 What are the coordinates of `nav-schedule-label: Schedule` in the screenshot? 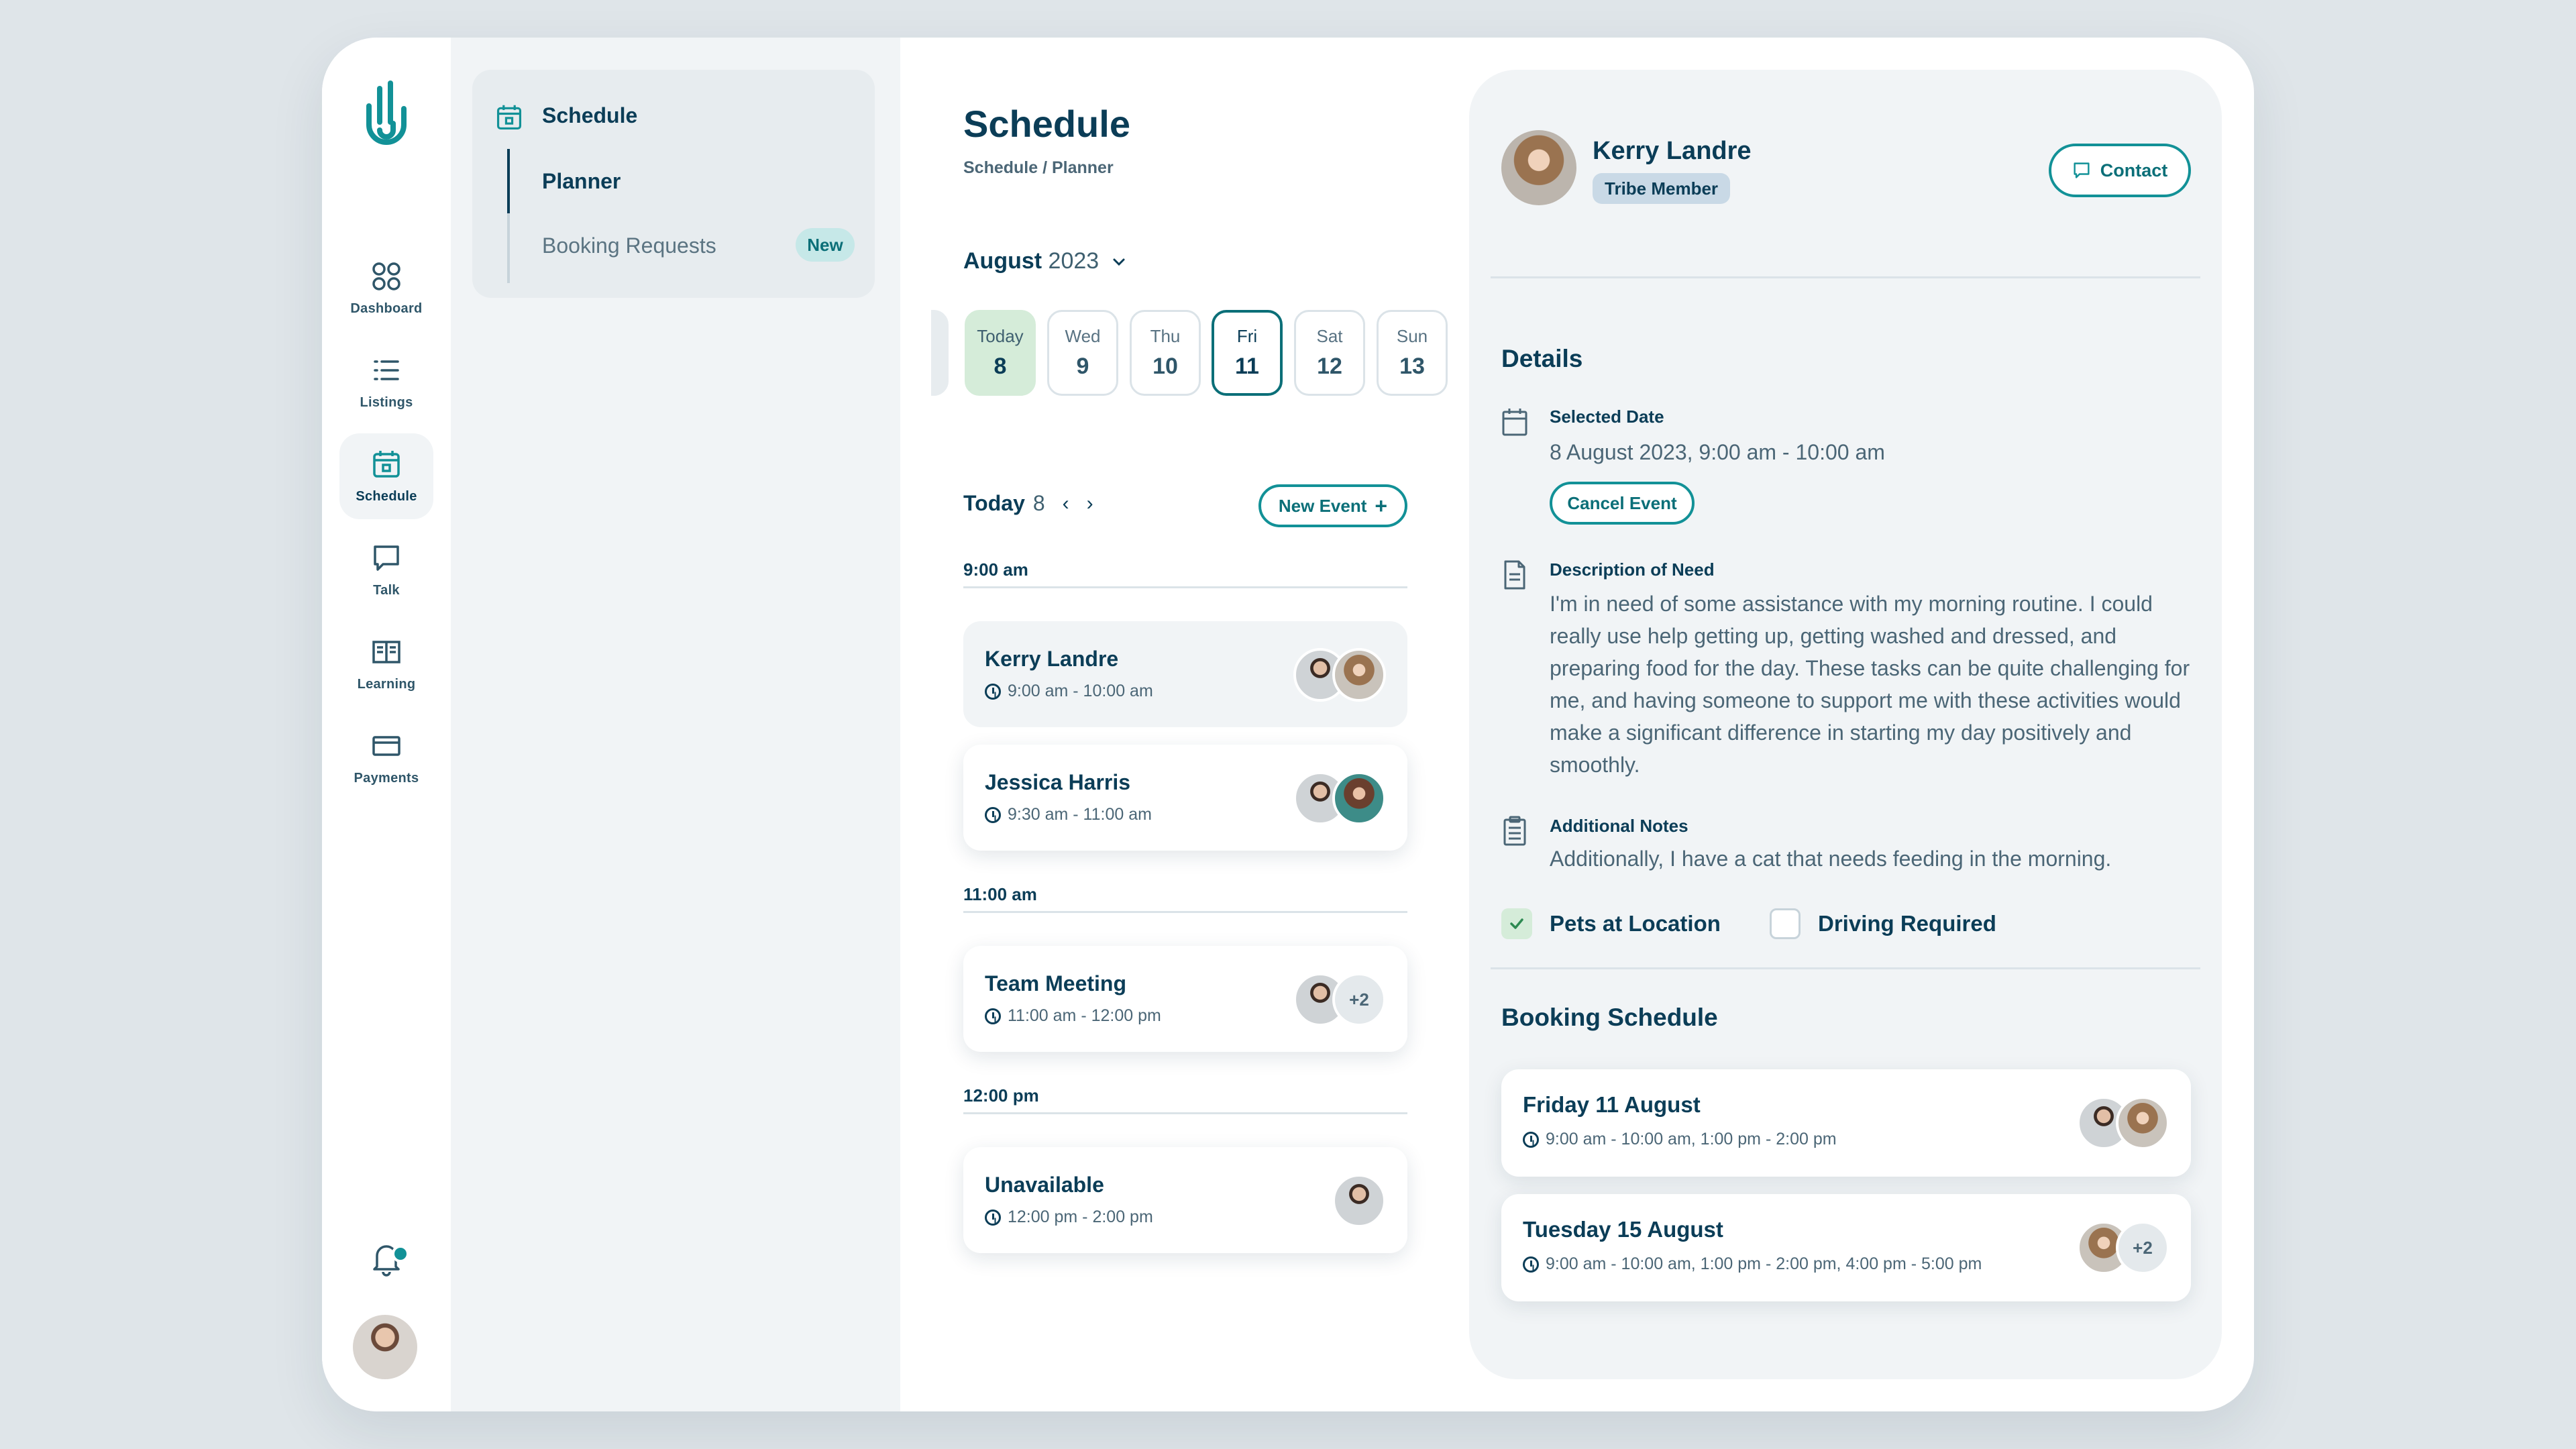 It's located at (386, 496).